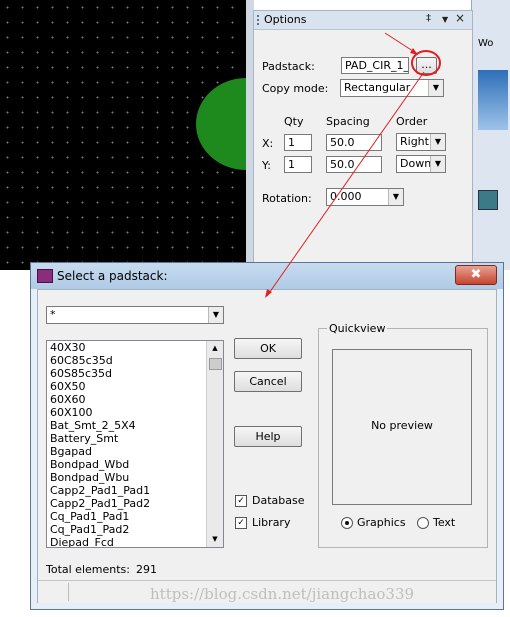 This screenshot has height=617, width=510. I want to click on watermark-text: https://blog.csdn.net/jiangchao339, so click(282, 594).